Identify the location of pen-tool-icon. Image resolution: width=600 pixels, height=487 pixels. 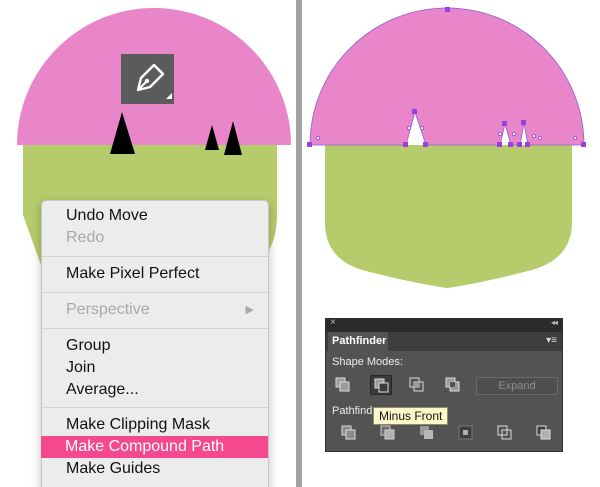
(154, 81).